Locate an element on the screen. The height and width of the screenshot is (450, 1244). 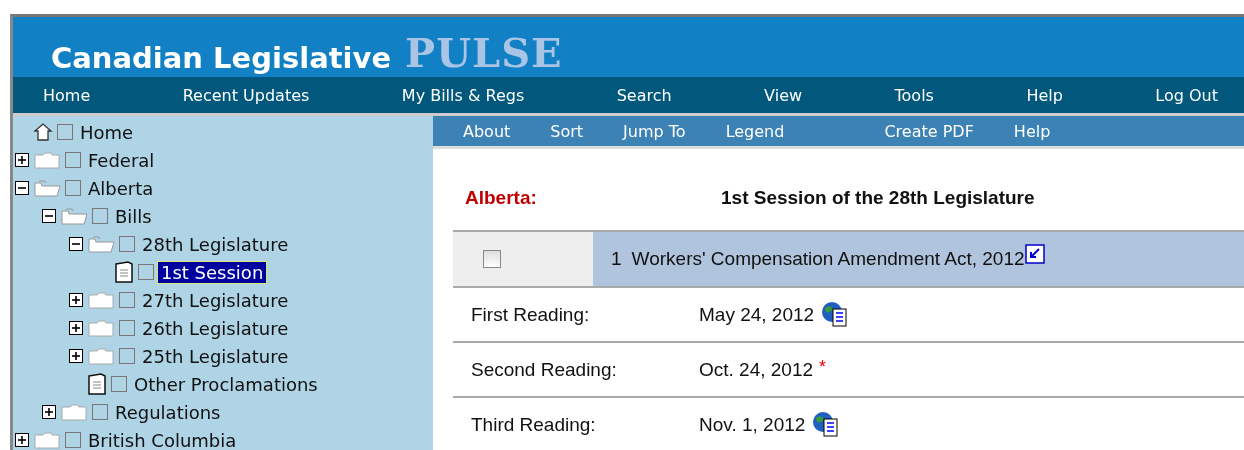
home-icon is located at coordinates (43, 132).